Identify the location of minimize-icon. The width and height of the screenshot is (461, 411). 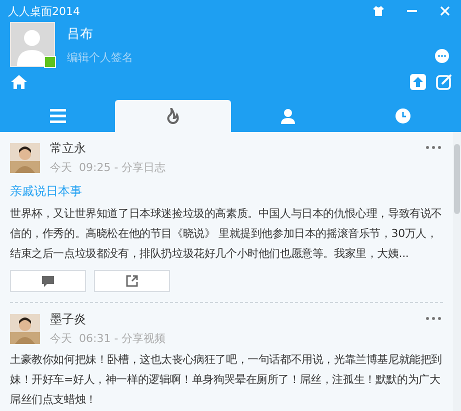
(411, 11).